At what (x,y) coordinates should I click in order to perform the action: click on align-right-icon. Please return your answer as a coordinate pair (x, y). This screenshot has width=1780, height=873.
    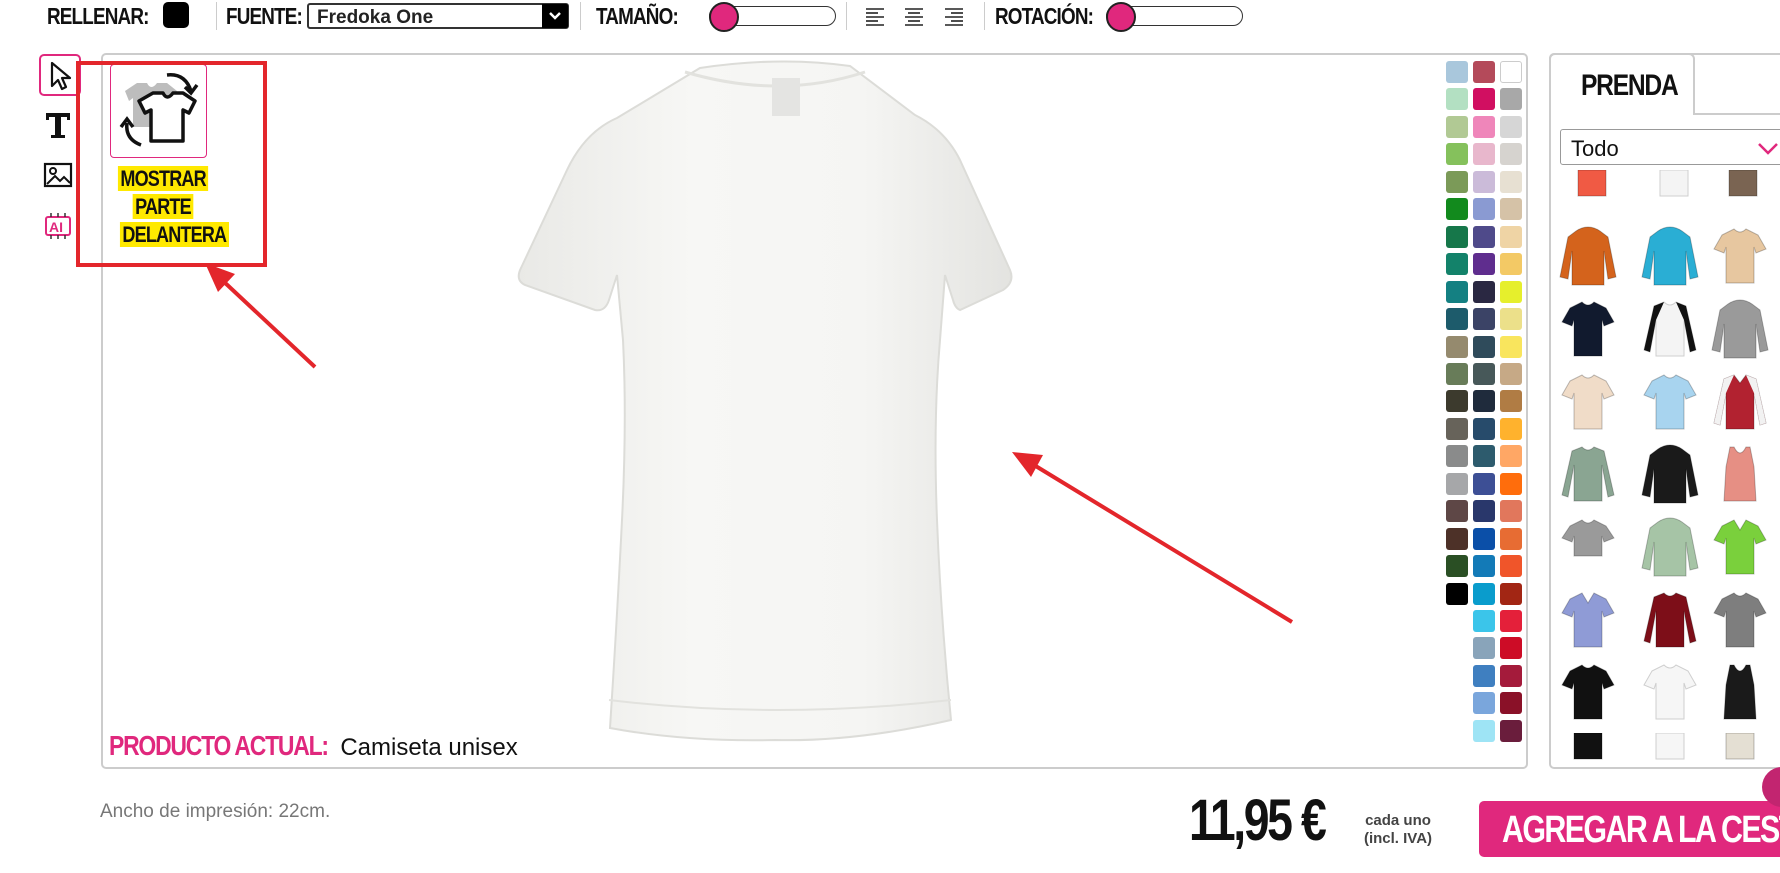
    Looking at the image, I should click on (954, 17).